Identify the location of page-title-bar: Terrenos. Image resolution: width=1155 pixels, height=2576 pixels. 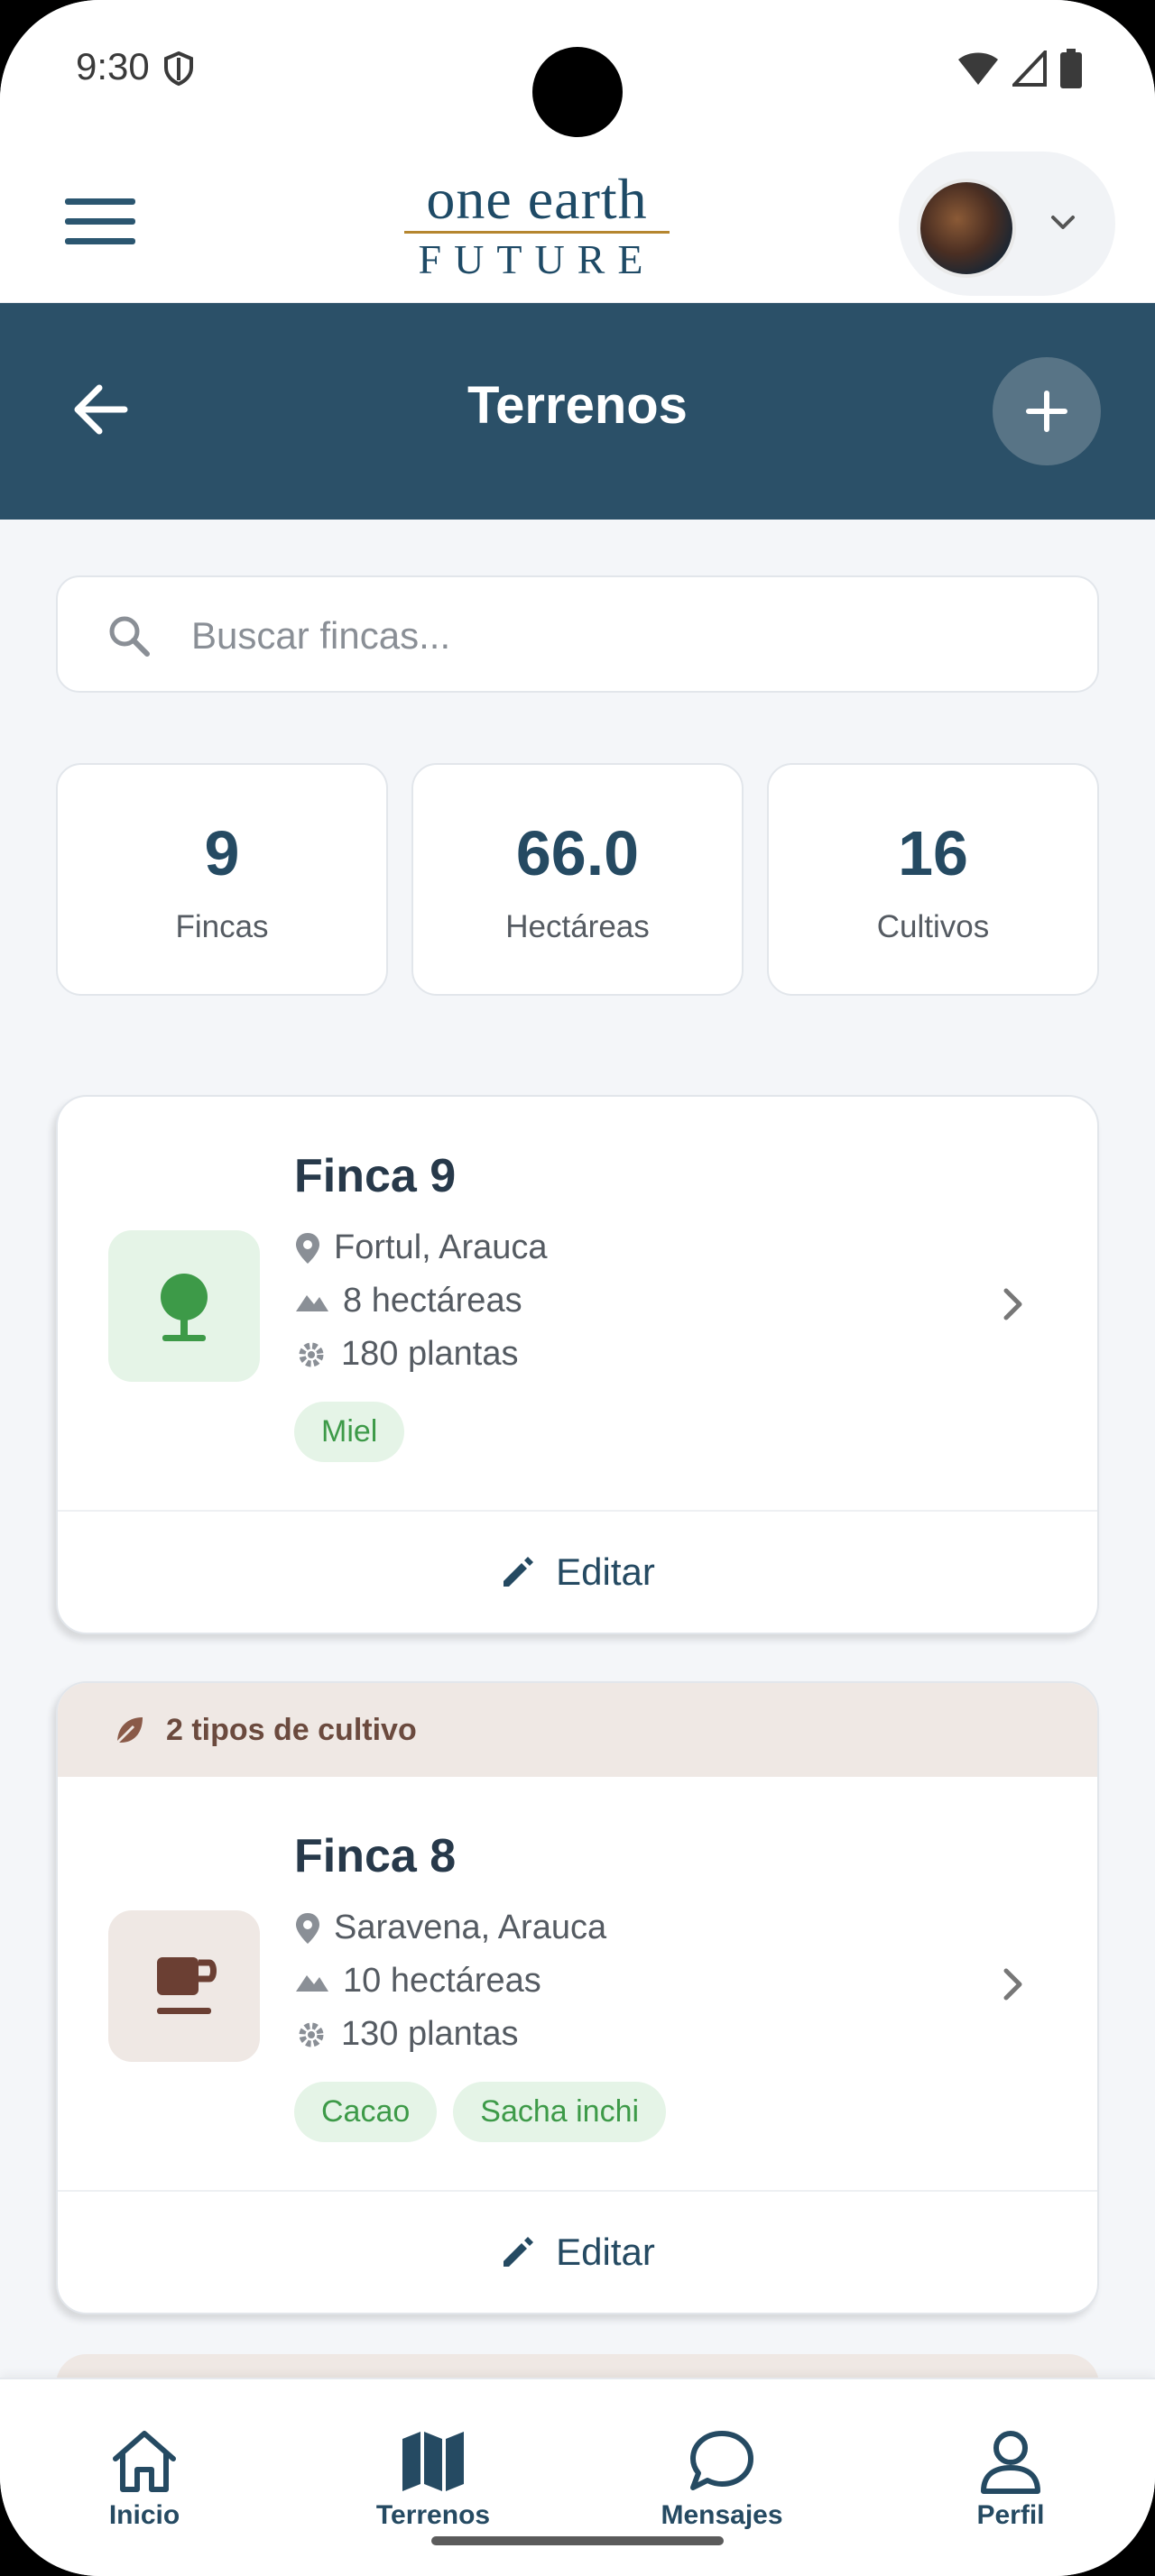
(577, 412).